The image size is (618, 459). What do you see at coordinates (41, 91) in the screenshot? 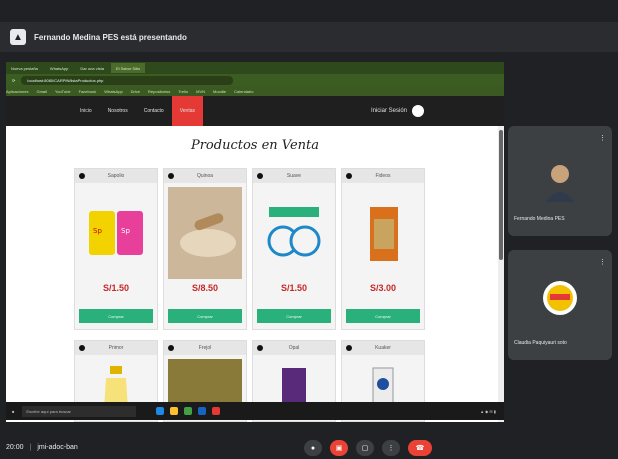
I see `bookmark-item: Gmail` at bounding box center [41, 91].